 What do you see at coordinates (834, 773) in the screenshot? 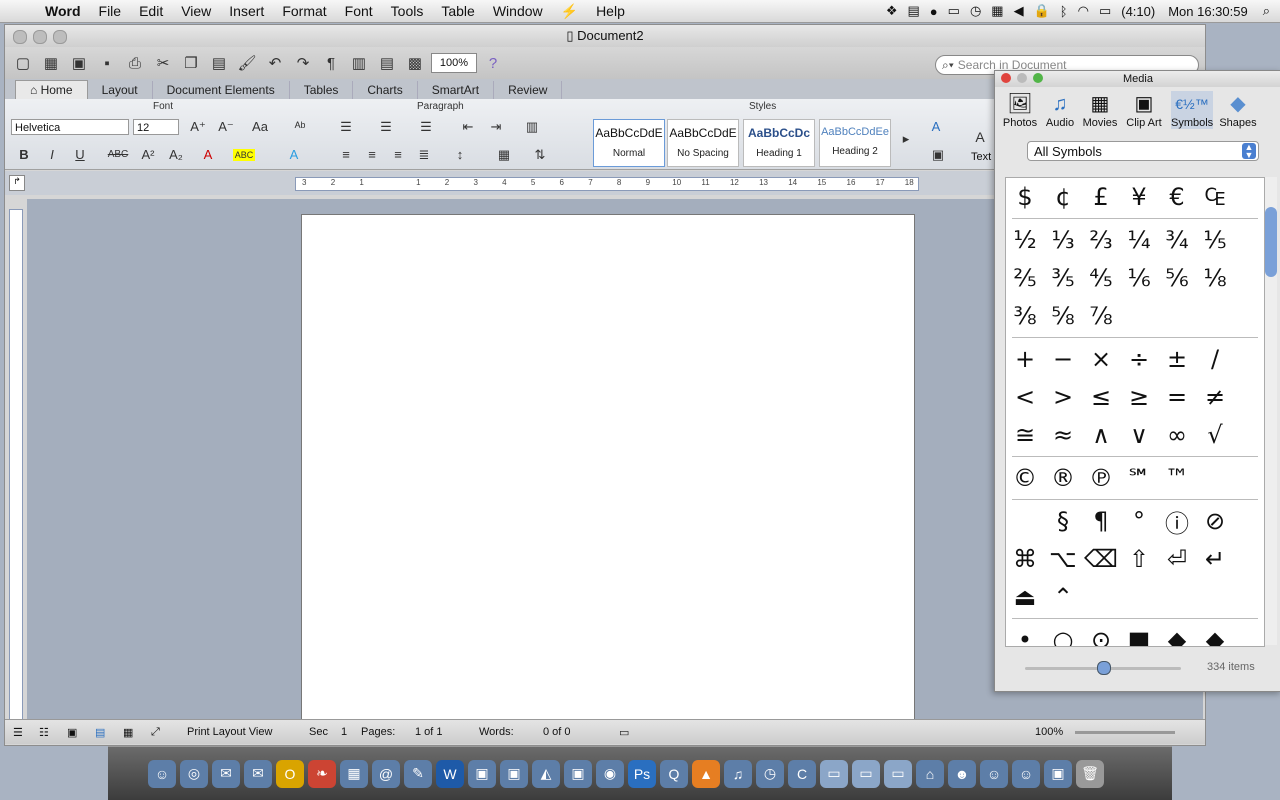
I see `applications-folder-icon: ▭` at bounding box center [834, 773].